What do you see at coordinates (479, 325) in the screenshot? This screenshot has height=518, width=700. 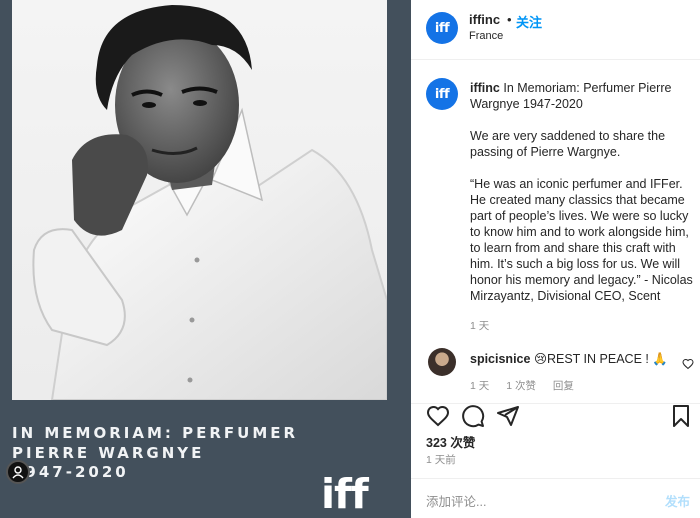 I see `caption-timestamp: 1 天` at bounding box center [479, 325].